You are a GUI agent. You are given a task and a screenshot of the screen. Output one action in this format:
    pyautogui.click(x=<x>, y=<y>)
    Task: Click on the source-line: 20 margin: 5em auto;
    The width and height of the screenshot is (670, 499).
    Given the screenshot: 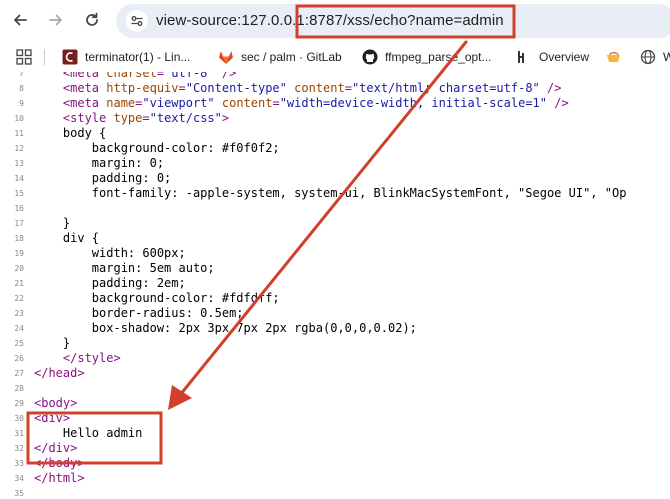 What is the action you would take?
    pyautogui.click(x=335, y=268)
    